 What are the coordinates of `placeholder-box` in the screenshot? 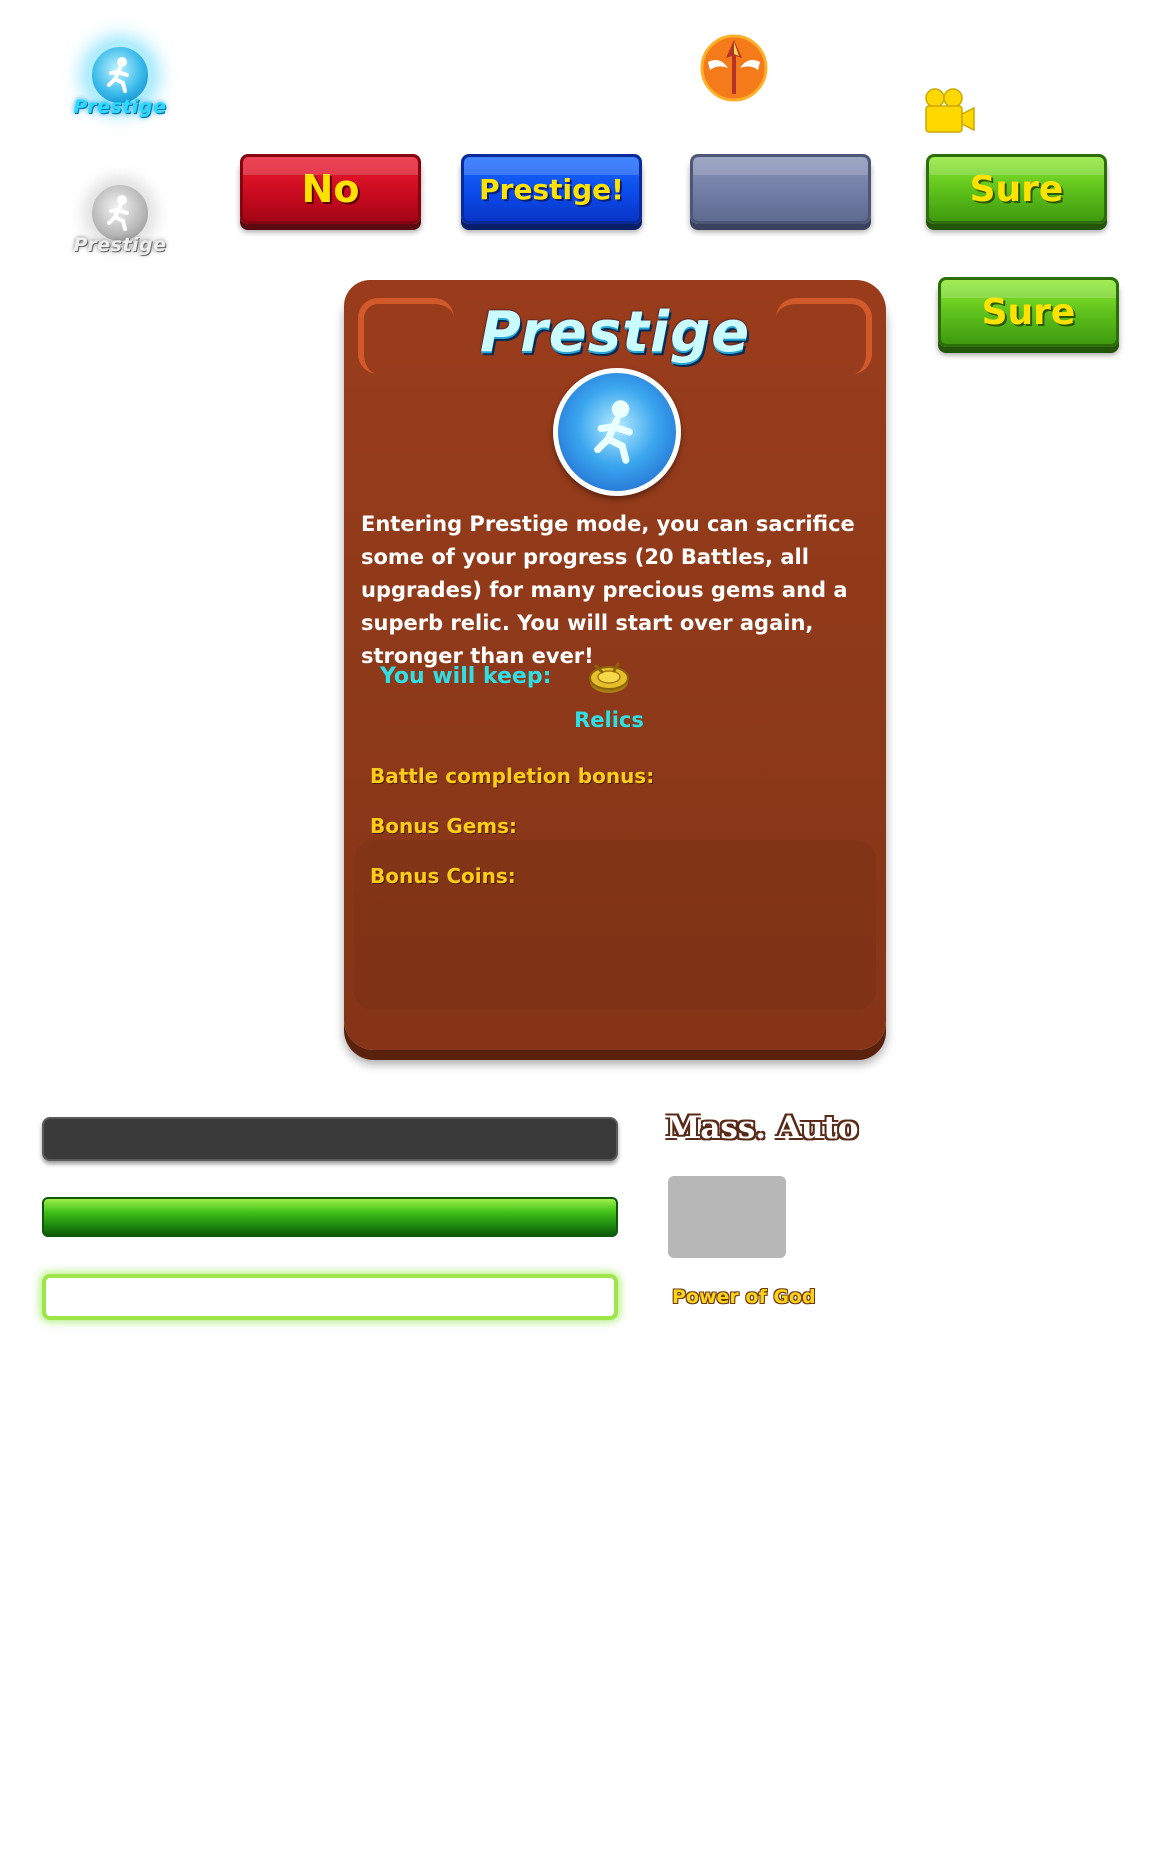 It's located at (727, 1217).